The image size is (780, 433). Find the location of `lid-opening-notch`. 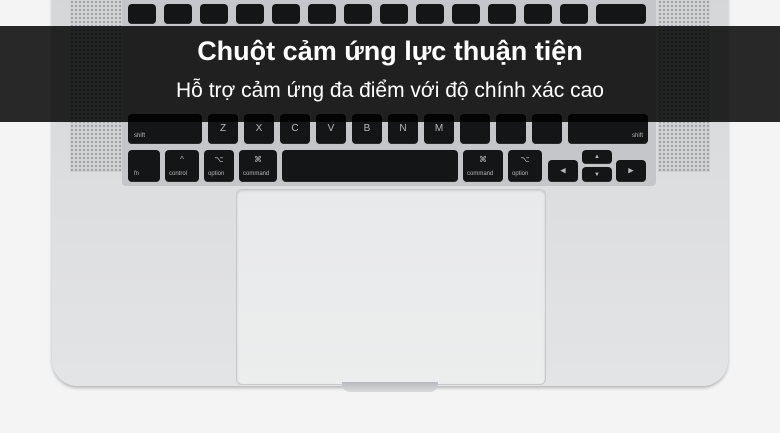

lid-opening-notch is located at coordinates (390, 387).